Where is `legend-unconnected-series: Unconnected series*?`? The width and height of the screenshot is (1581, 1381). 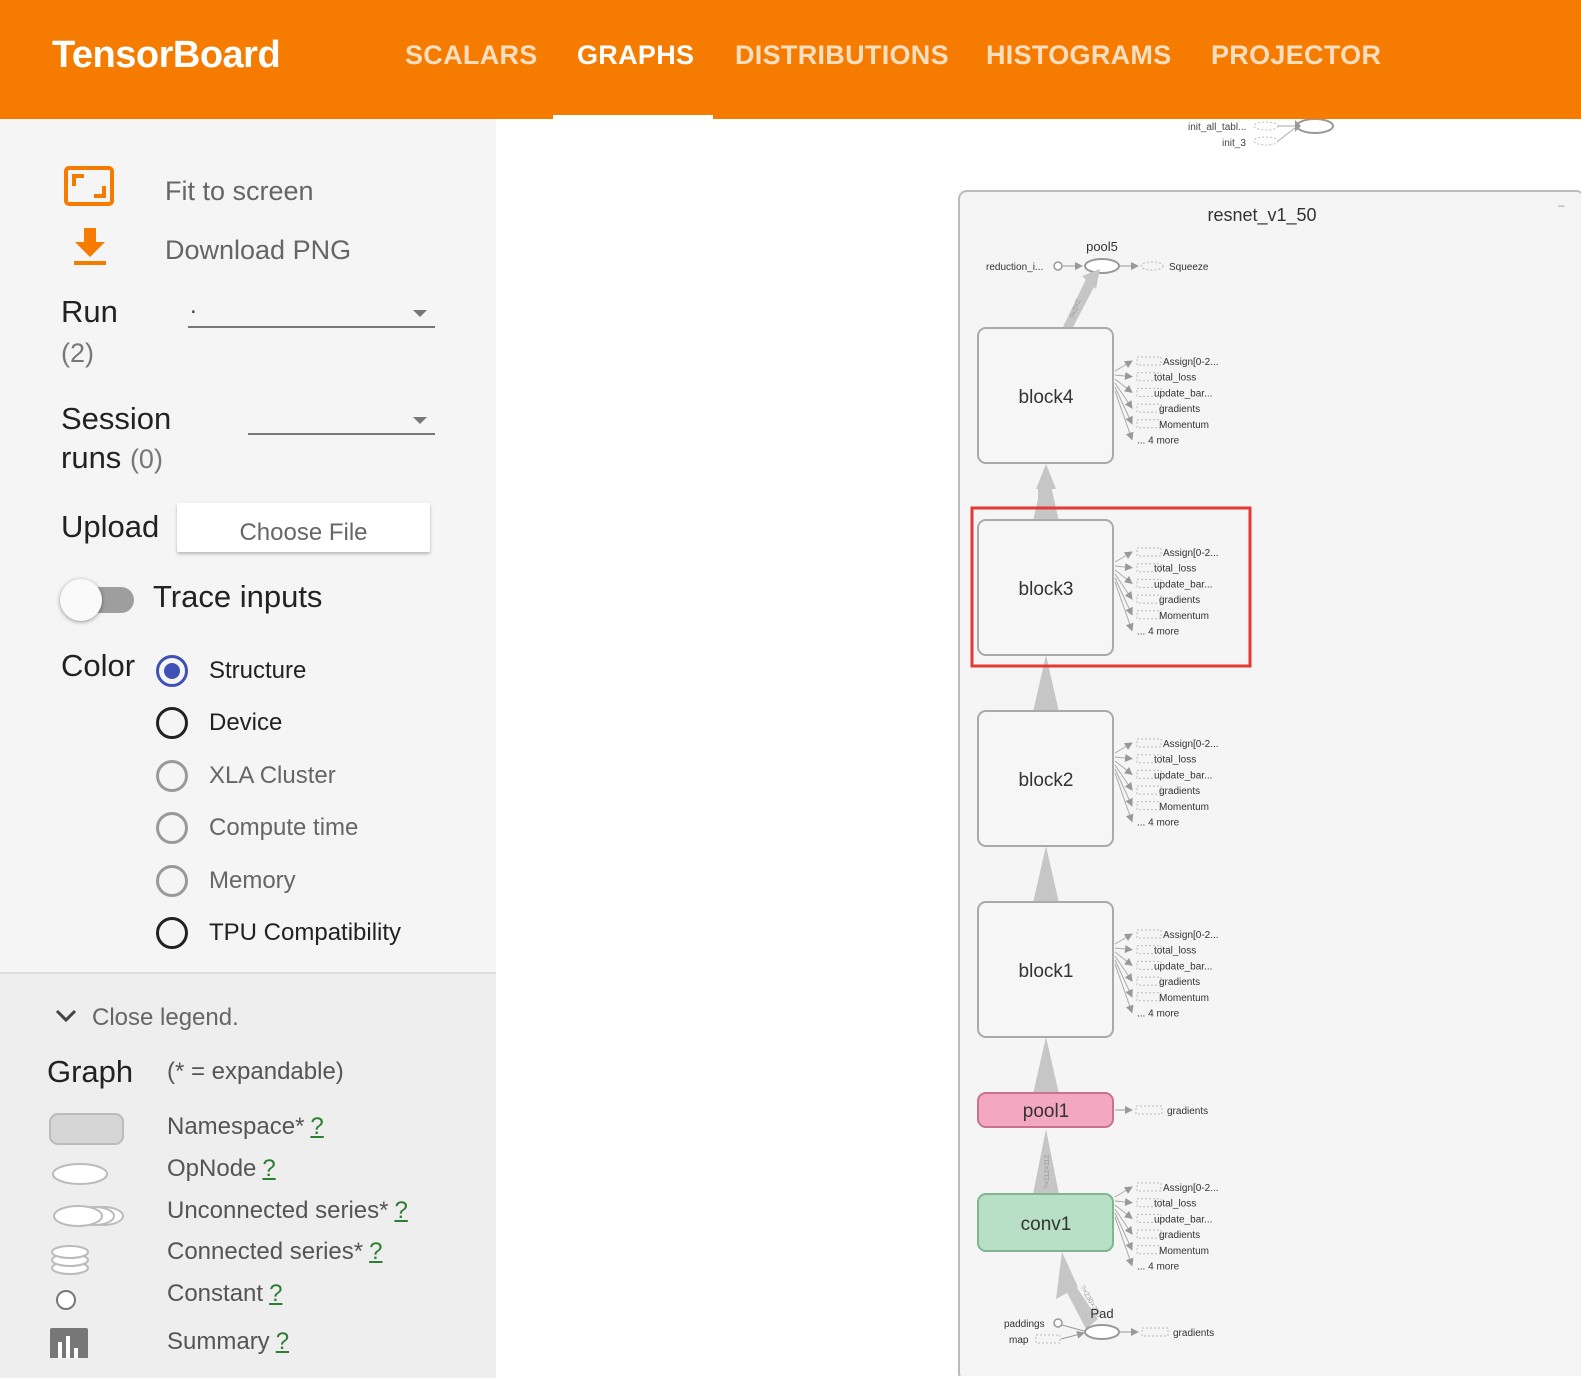 legend-unconnected-series: Unconnected series*? is located at coordinates (287, 1211).